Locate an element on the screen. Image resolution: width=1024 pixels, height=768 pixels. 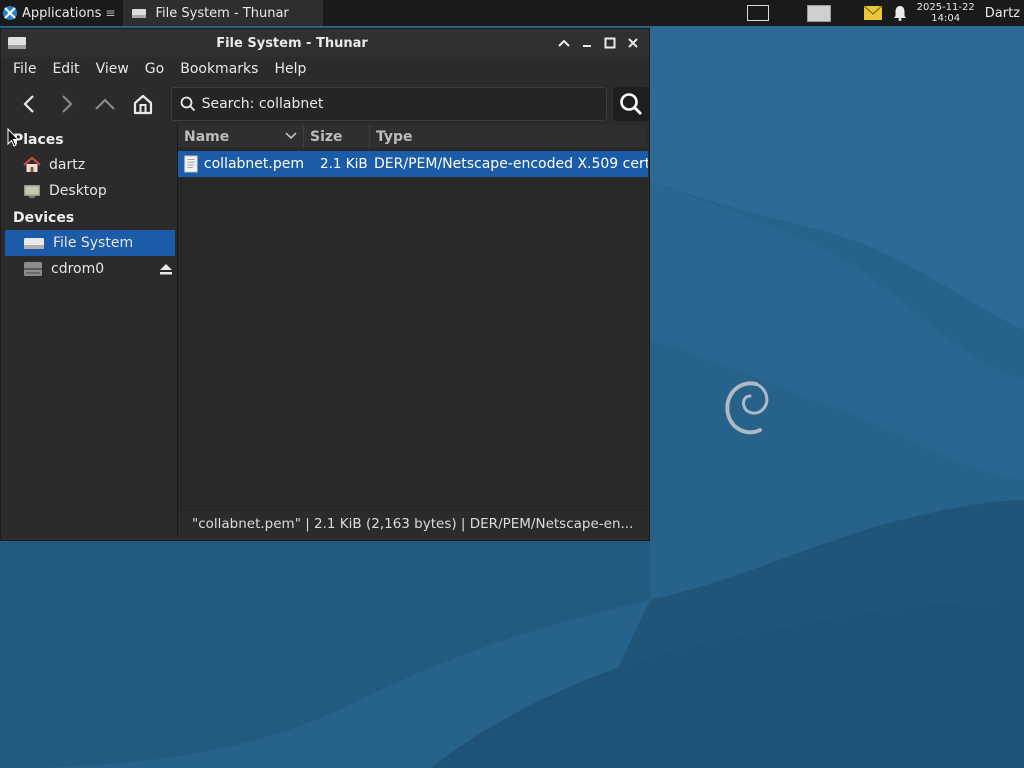
toolbar: Search: collabnet is located at coordinates (325, 104).